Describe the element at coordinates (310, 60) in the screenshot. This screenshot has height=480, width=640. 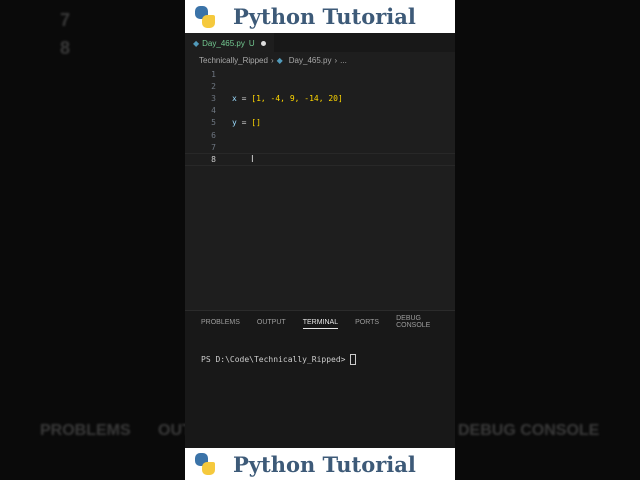
I see `breadcrumb-file: Day_465.py` at that location.